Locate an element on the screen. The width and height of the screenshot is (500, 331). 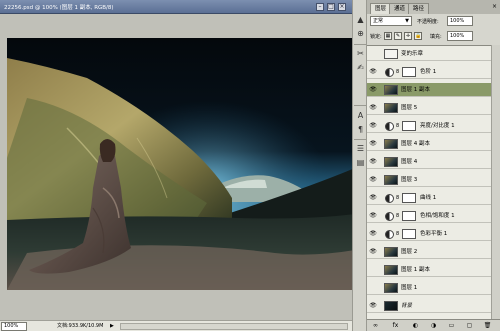
zoom-level-field: 100% is located at coordinates (14, 326).